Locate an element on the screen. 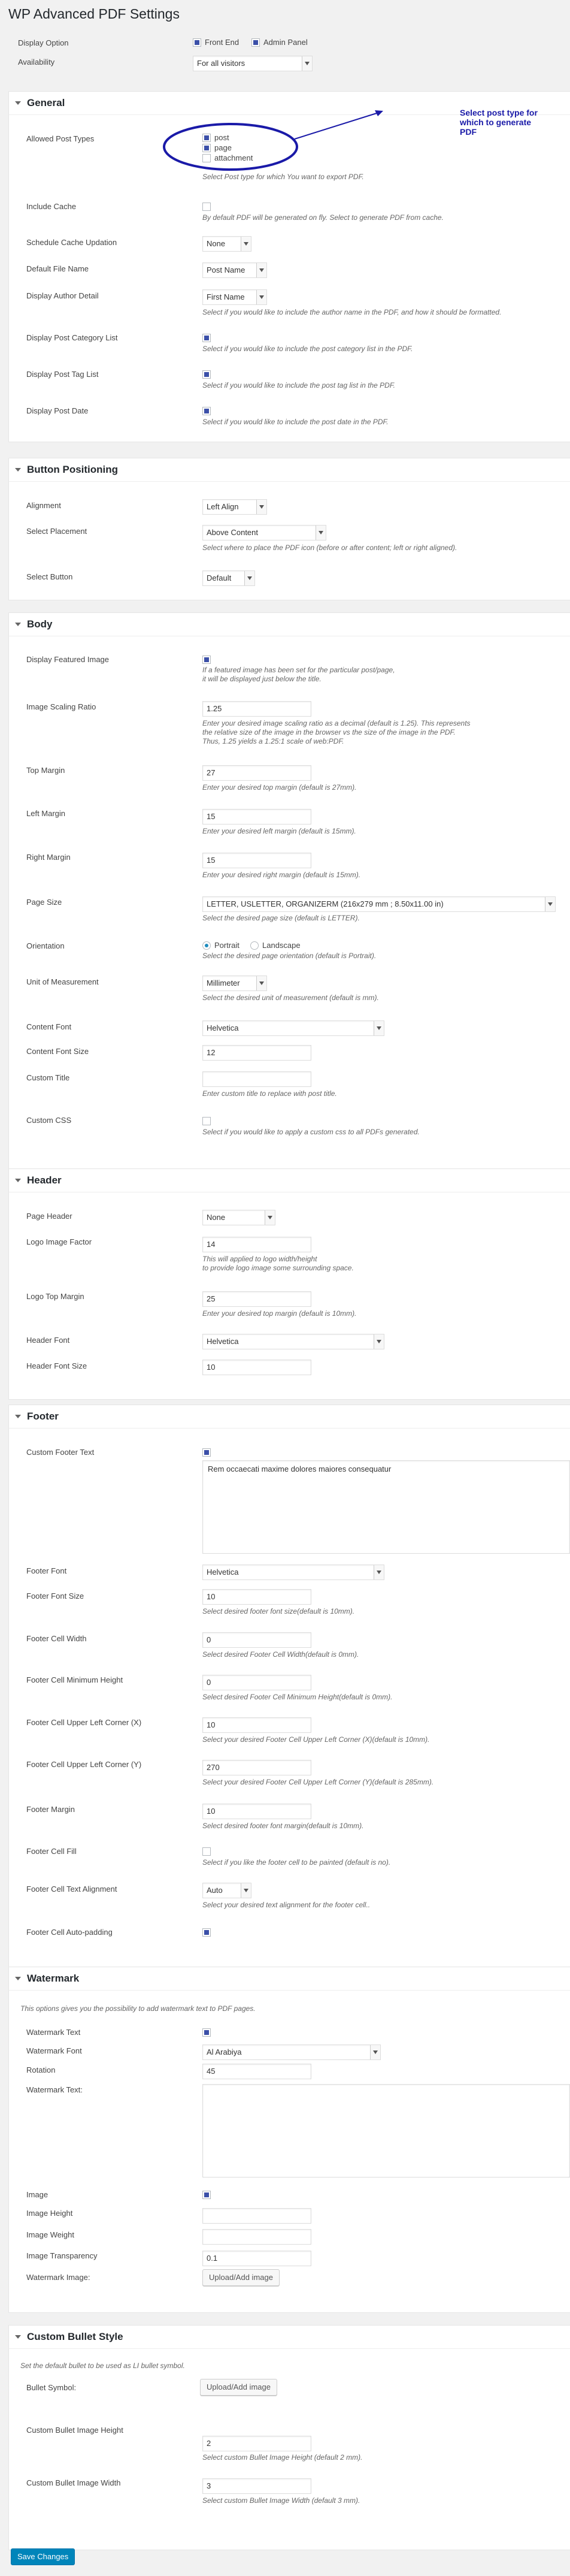 The width and height of the screenshot is (570, 2576). custom-css-checkbox is located at coordinates (206, 1121).